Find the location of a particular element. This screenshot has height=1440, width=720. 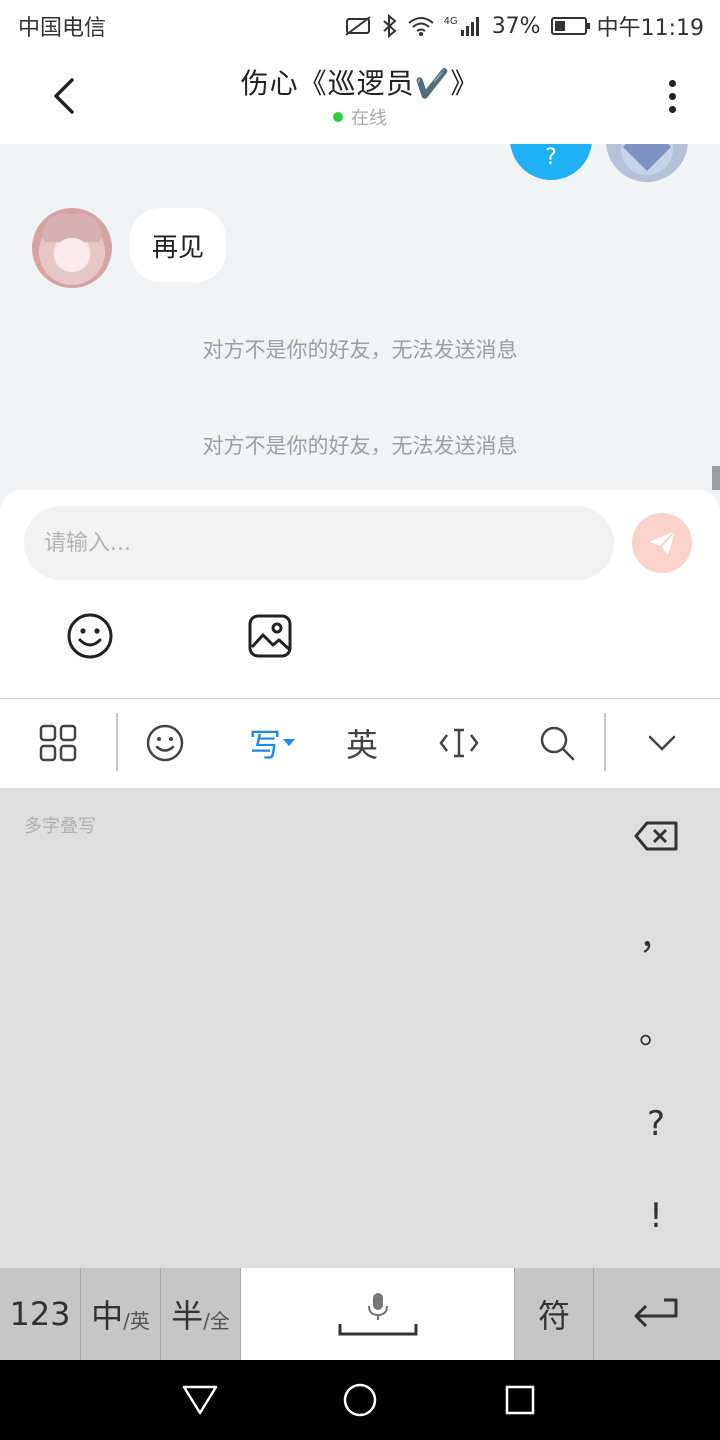

handwriting-hint: 多字叠写 is located at coordinates (60, 826).